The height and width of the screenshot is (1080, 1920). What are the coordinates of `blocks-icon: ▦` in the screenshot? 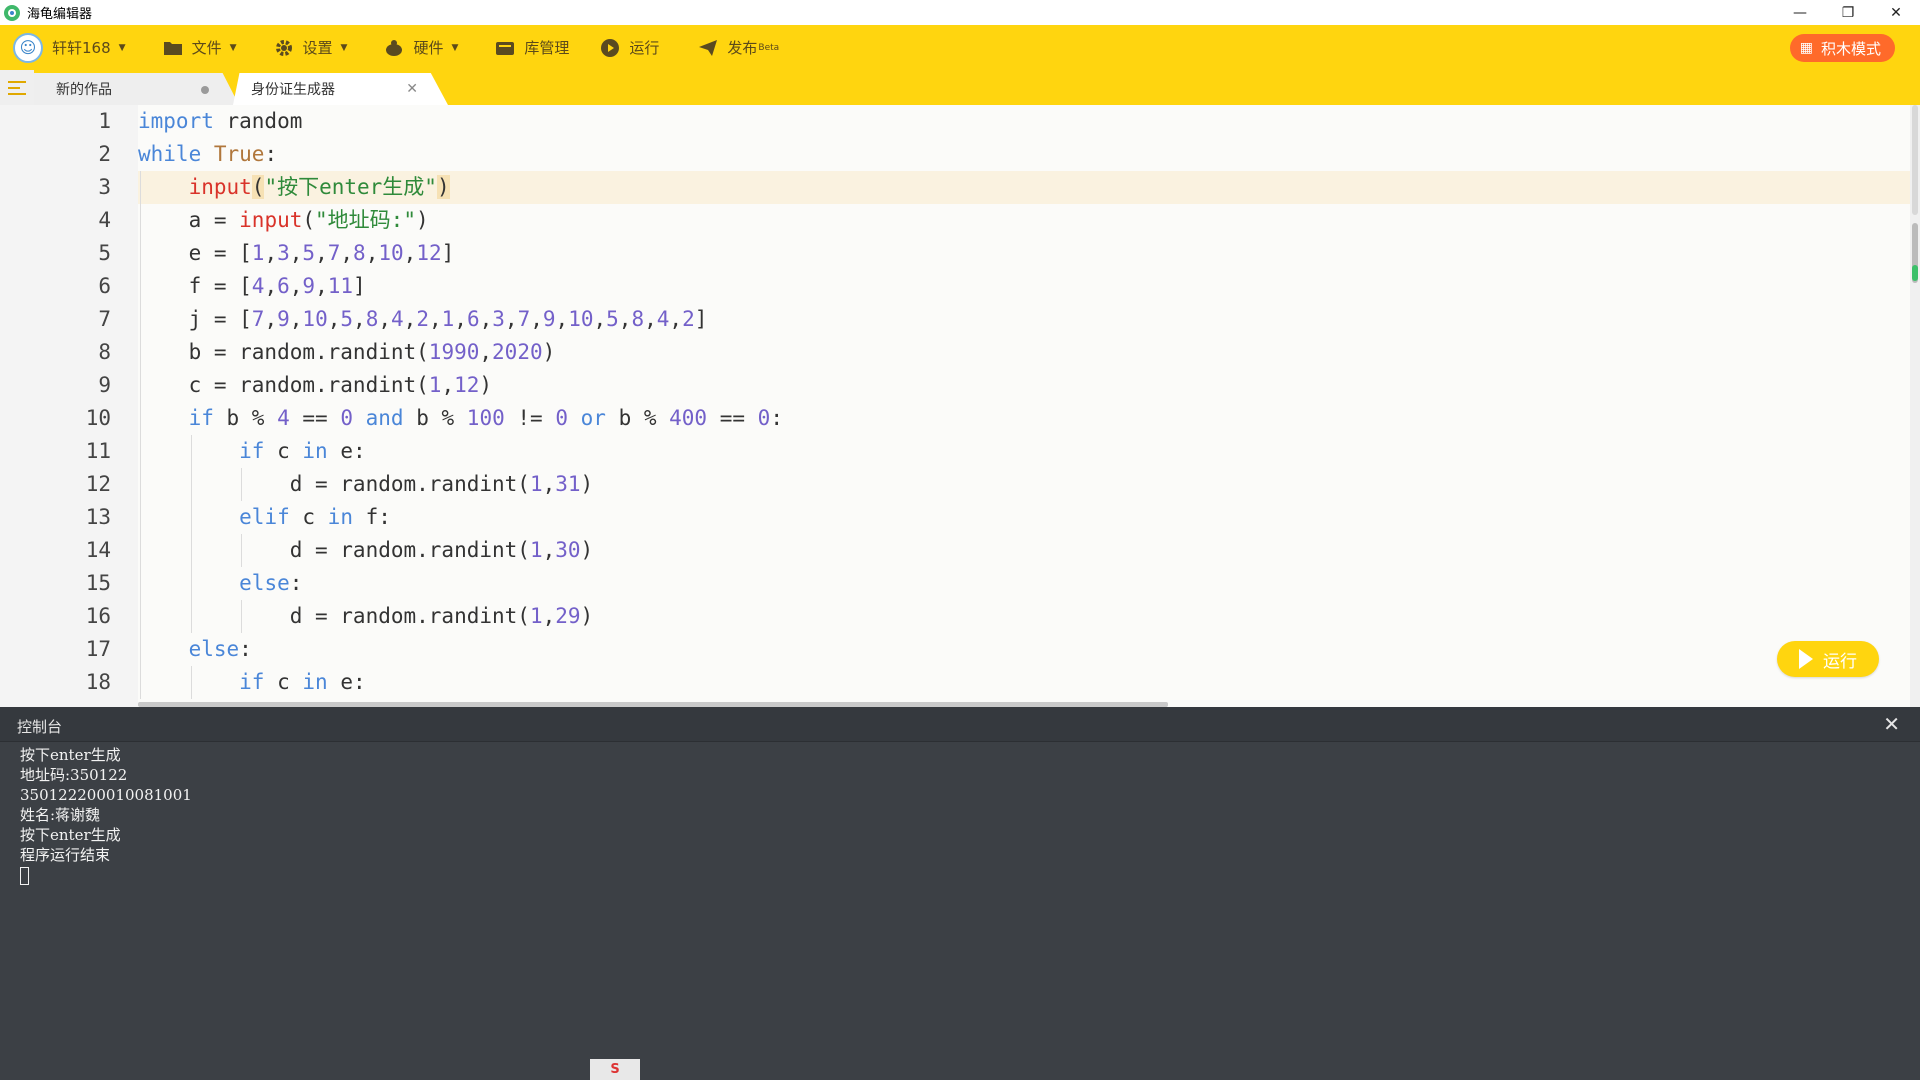 It's located at (1806, 48).